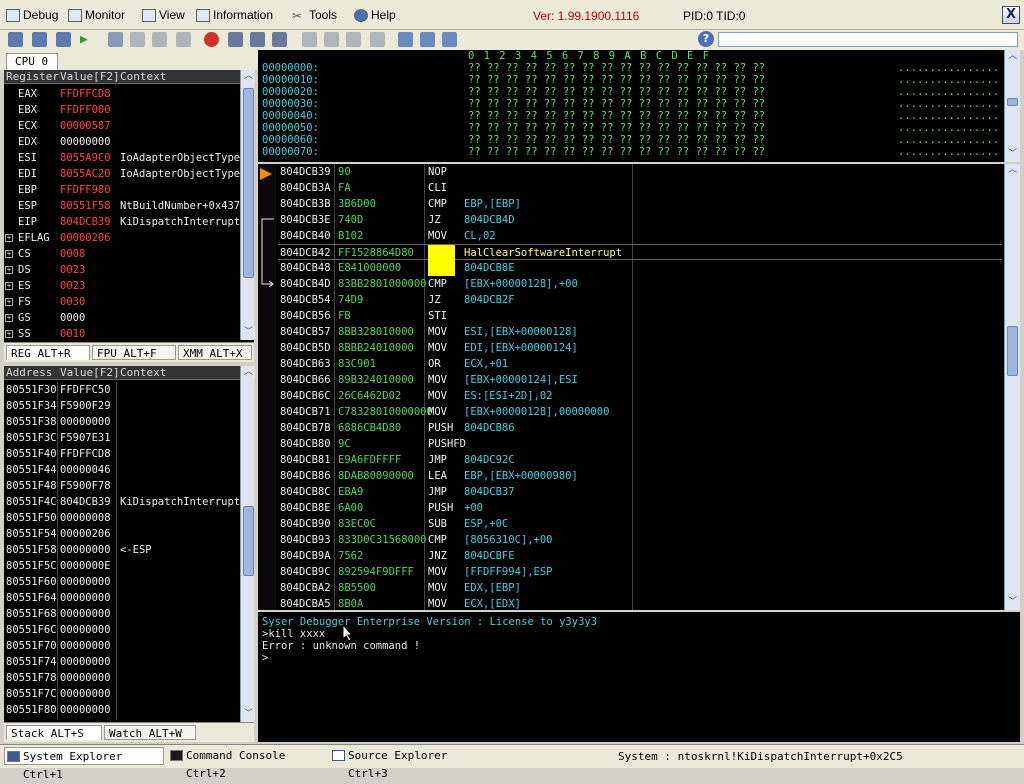 The image size is (1024, 784). Describe the element at coordinates (122, 318) in the screenshot. I see `register-row: + GS 0000` at that location.